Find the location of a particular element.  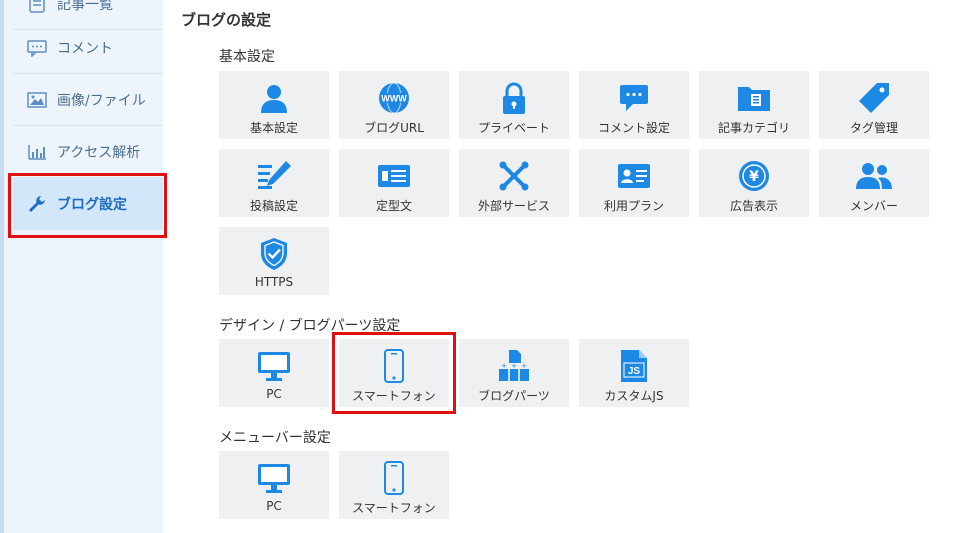

tile-article-categories: 記事カテゴリ is located at coordinates (754, 105).